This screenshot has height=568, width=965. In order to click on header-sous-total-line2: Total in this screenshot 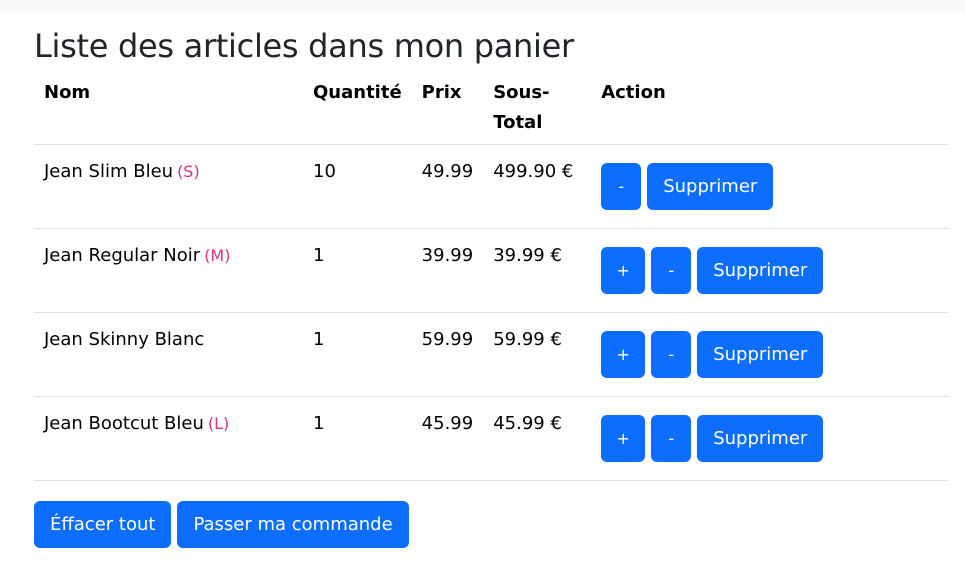, I will do `click(518, 122)`.